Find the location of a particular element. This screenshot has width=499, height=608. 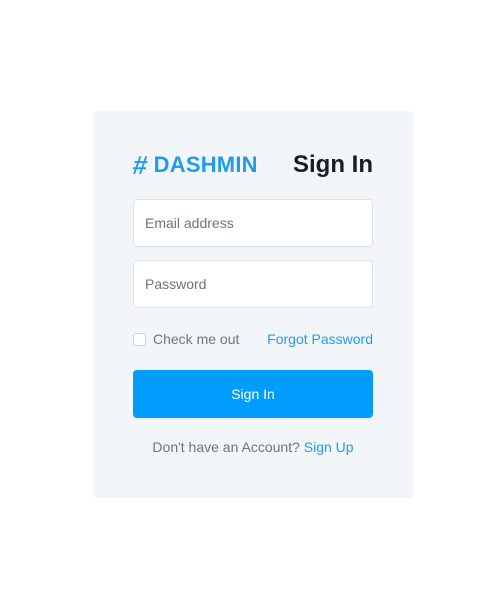

brand-logo: # DASHMIN is located at coordinates (194, 165).